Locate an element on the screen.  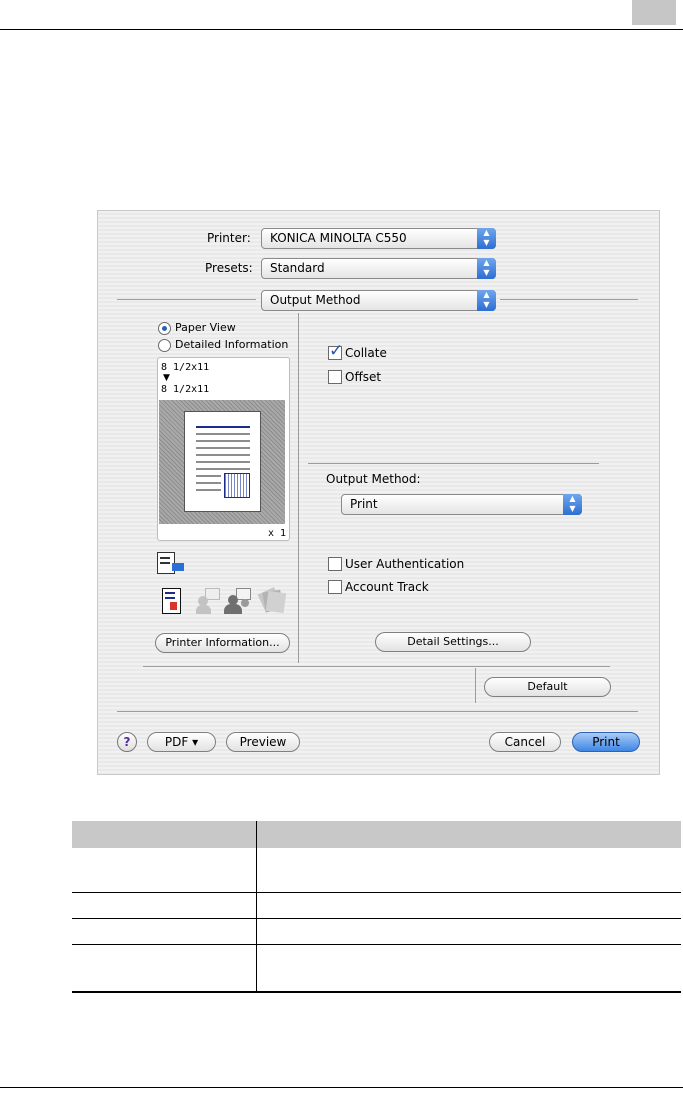
paper-view-label: Paper View is located at coordinates (205, 327).